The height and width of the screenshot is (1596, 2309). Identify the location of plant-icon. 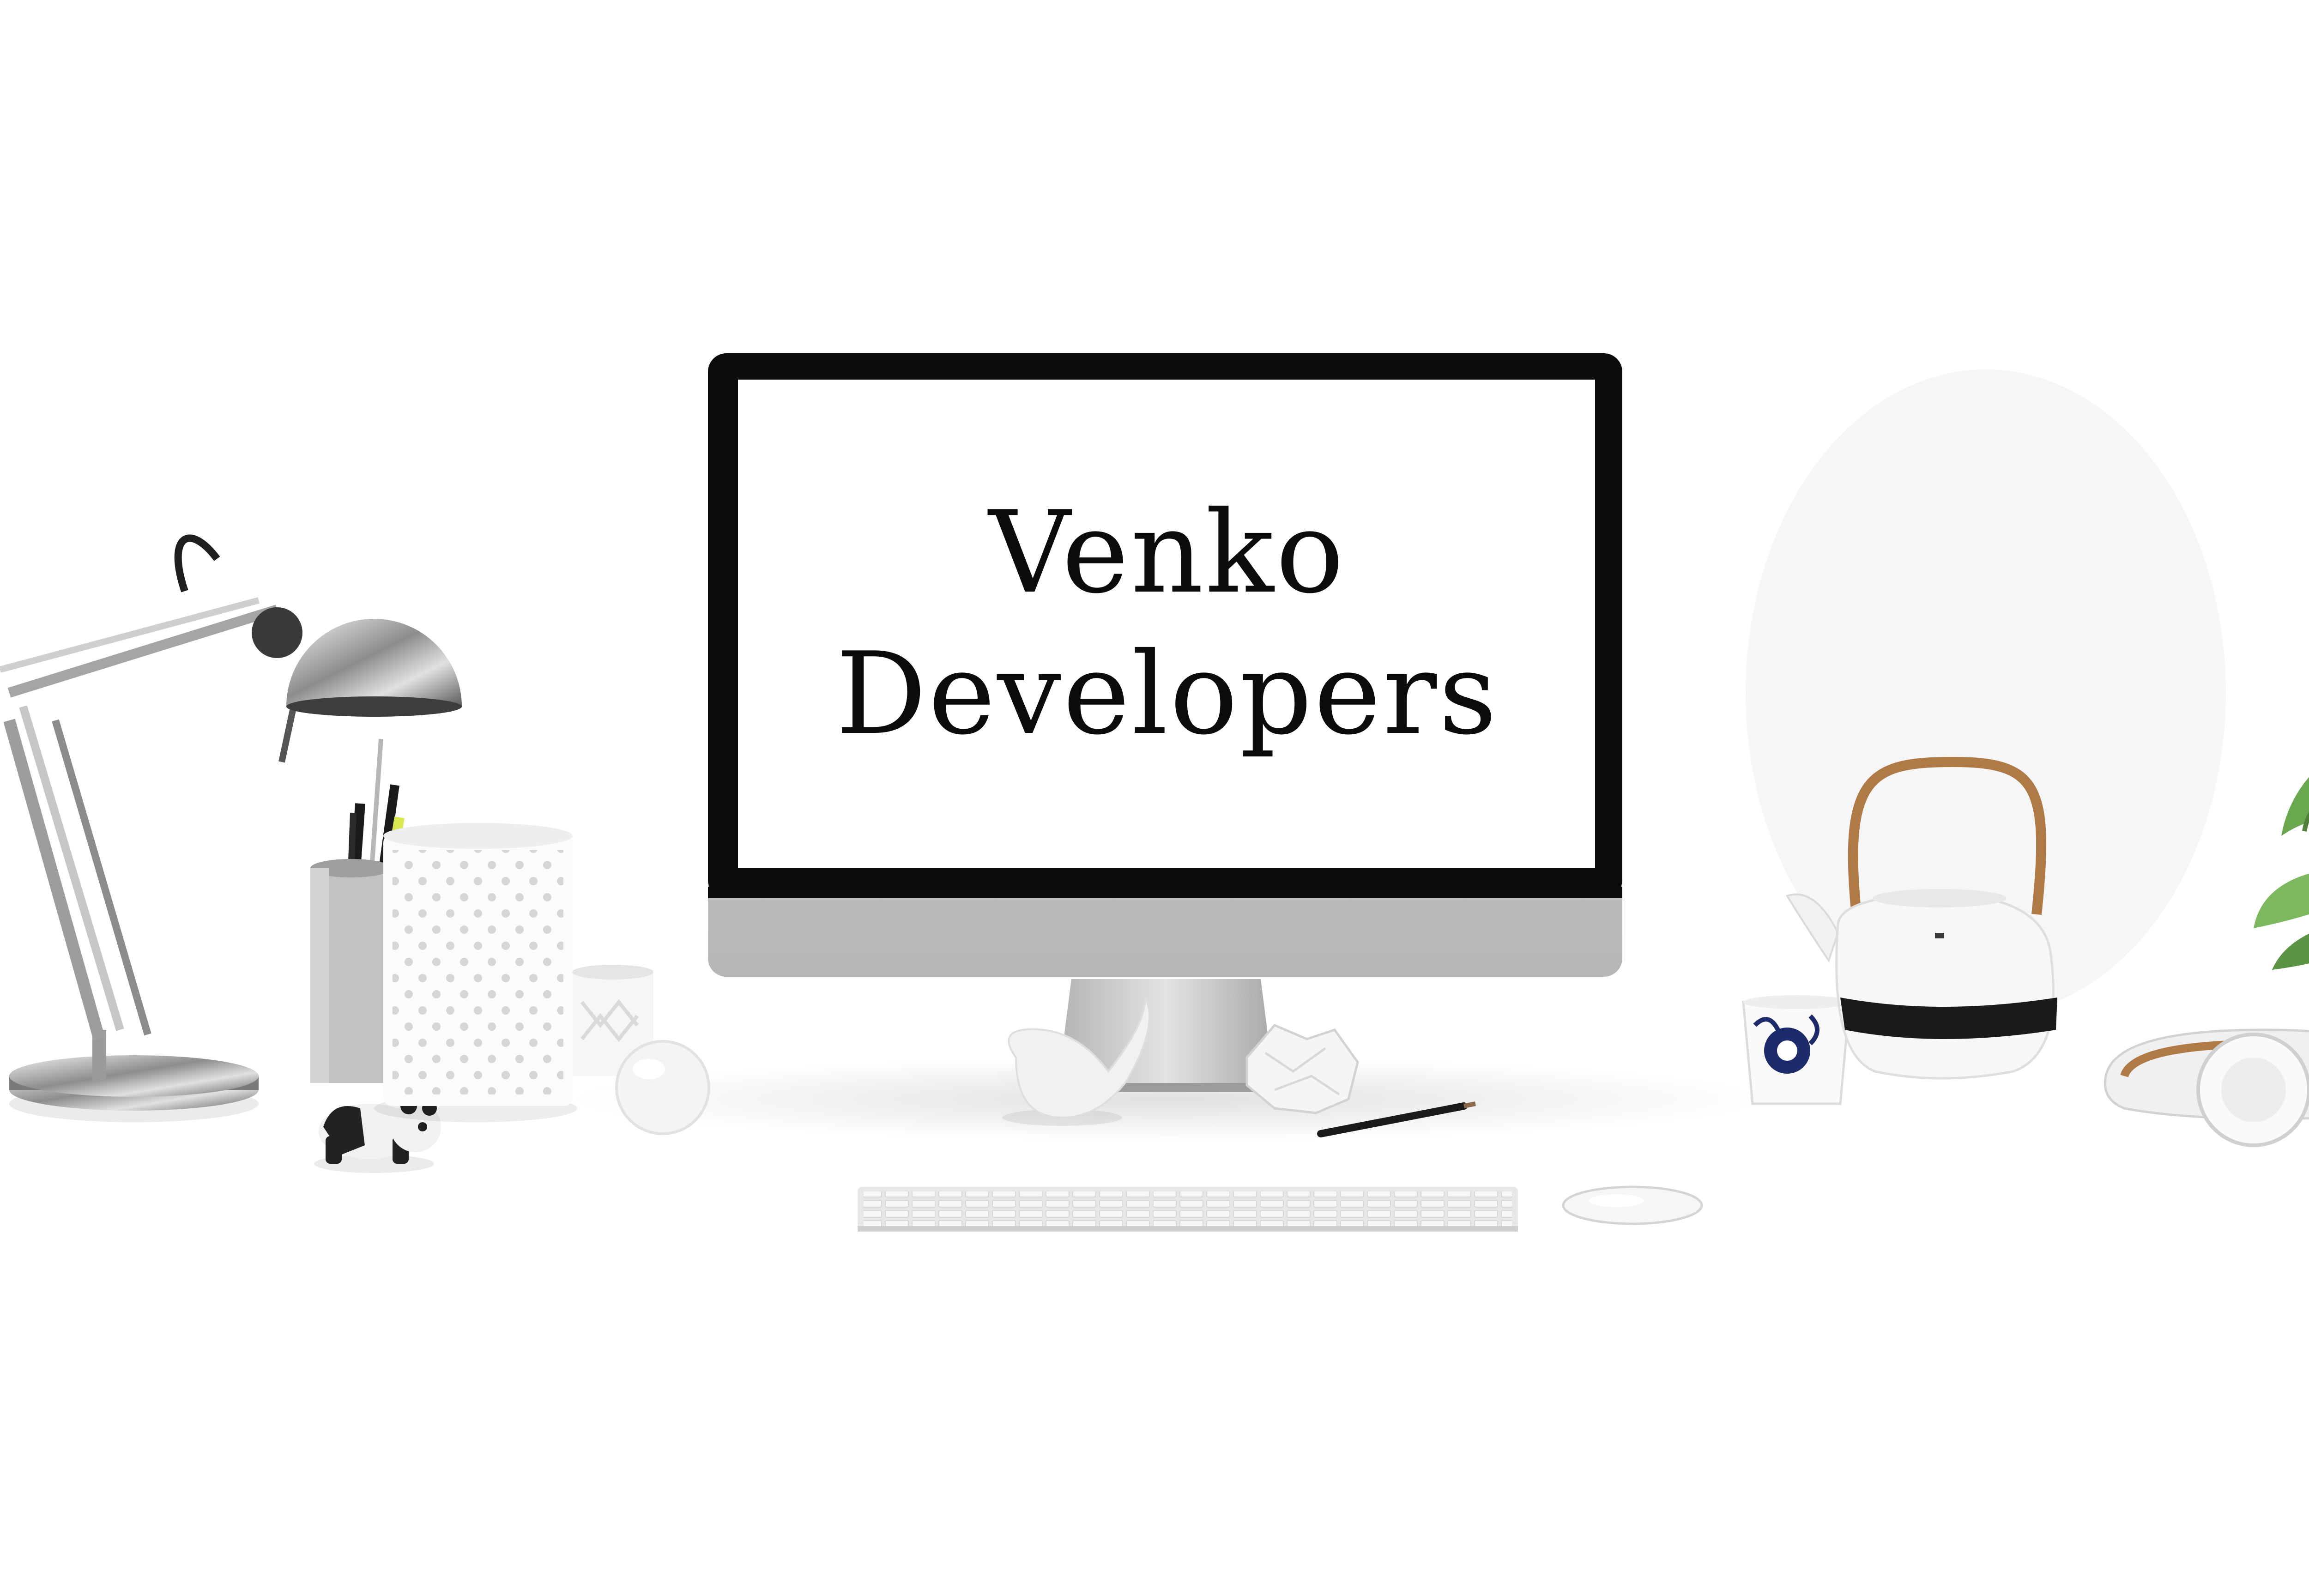
(2281, 873).